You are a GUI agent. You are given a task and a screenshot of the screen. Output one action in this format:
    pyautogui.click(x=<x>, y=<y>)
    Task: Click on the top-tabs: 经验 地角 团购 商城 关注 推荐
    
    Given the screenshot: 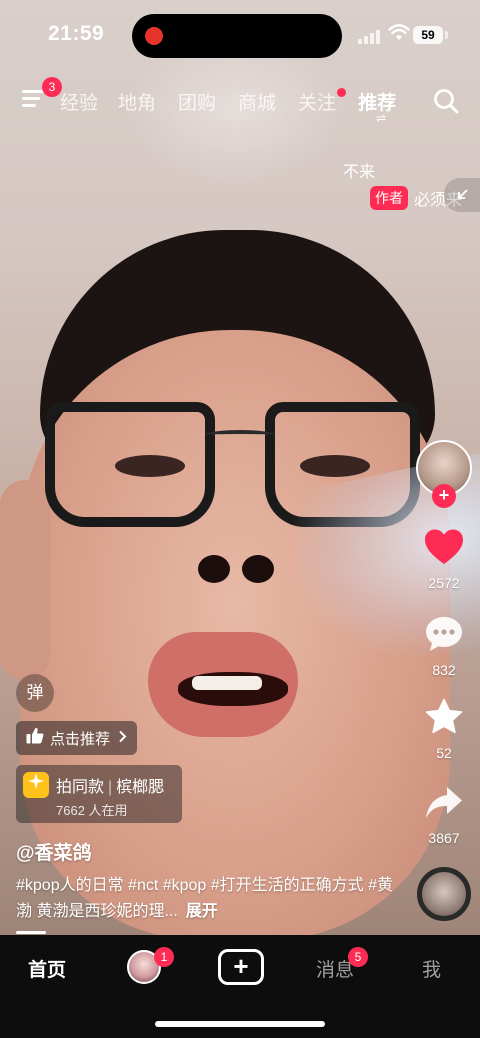 What is the action you would take?
    pyautogui.click(x=239, y=103)
    